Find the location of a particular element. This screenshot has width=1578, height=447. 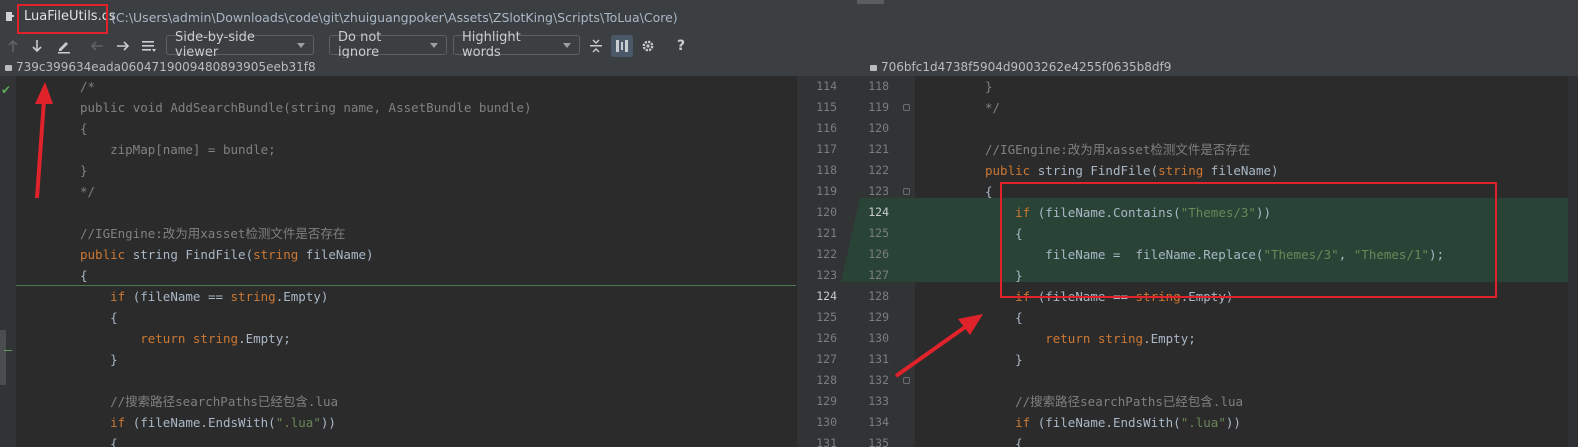

left-line-number: 127 is located at coordinates (826, 359).